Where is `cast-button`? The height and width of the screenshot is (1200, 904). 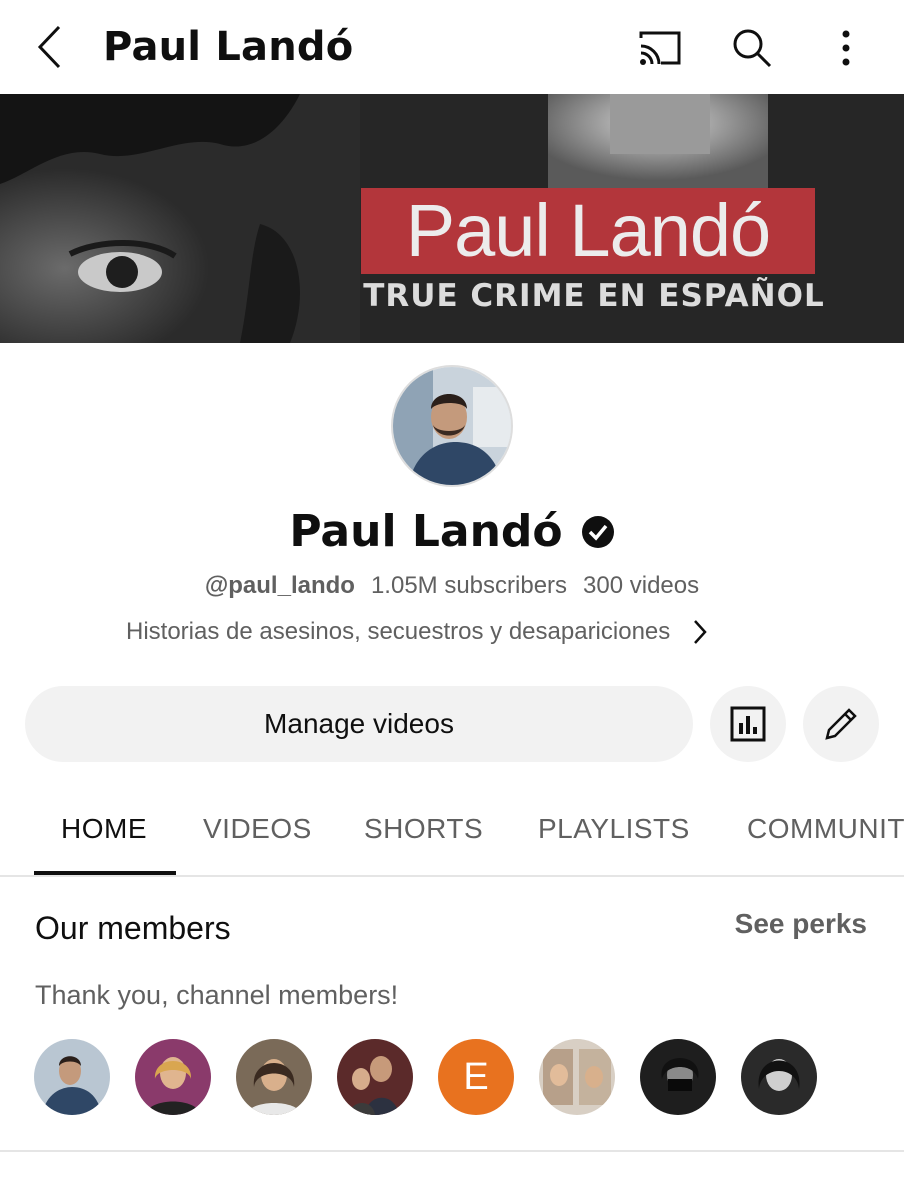 cast-button is located at coordinates (660, 48).